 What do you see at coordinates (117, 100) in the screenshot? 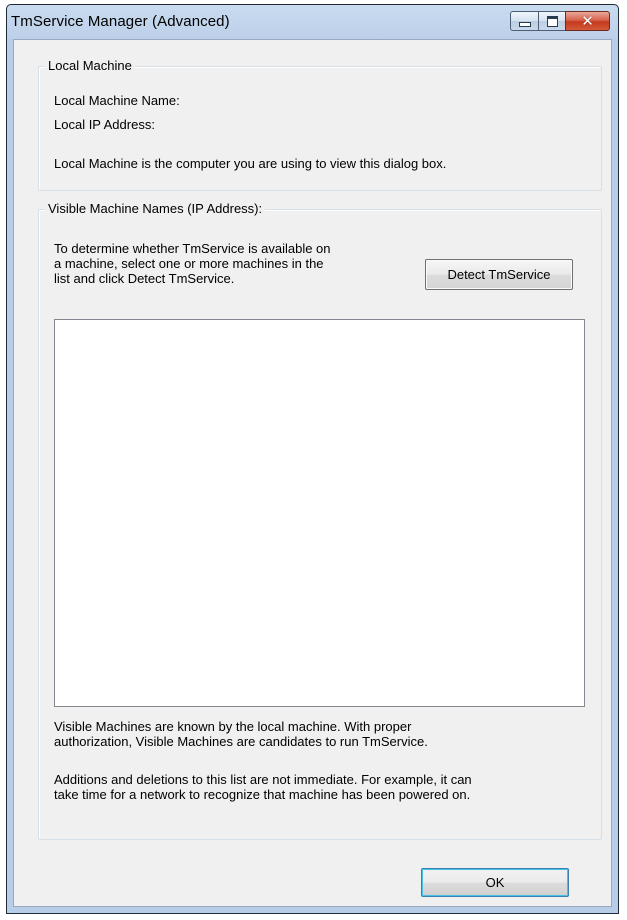
I see `local-machine-name-label: Local Machine Name:` at bounding box center [117, 100].